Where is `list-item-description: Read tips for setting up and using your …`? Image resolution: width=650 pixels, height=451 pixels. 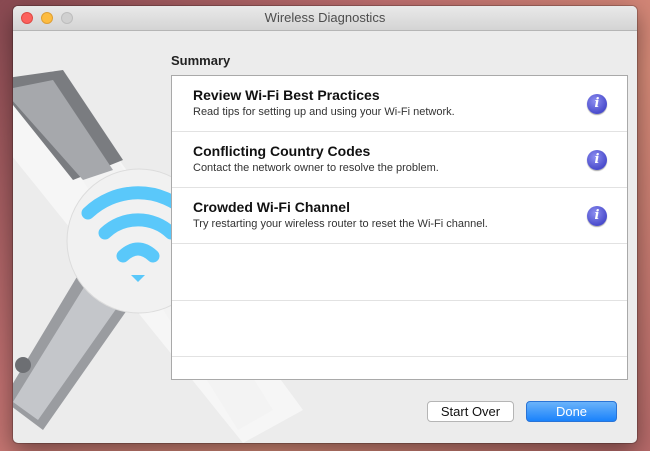 list-item-description: Read tips for setting up and using your … is located at coordinates (324, 112).